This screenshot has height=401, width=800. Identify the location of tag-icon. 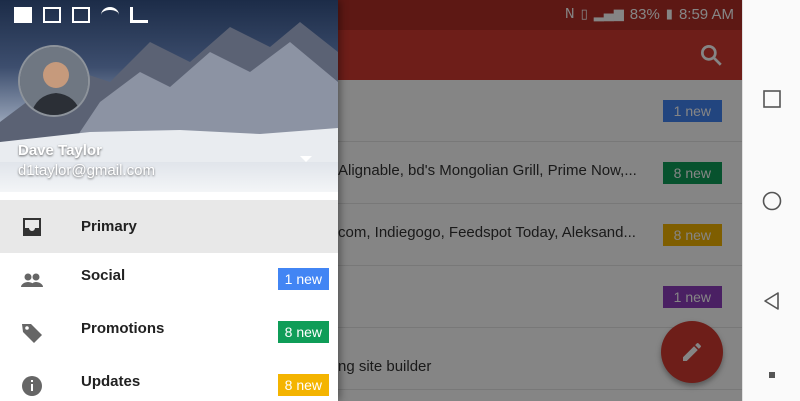
(32, 333).